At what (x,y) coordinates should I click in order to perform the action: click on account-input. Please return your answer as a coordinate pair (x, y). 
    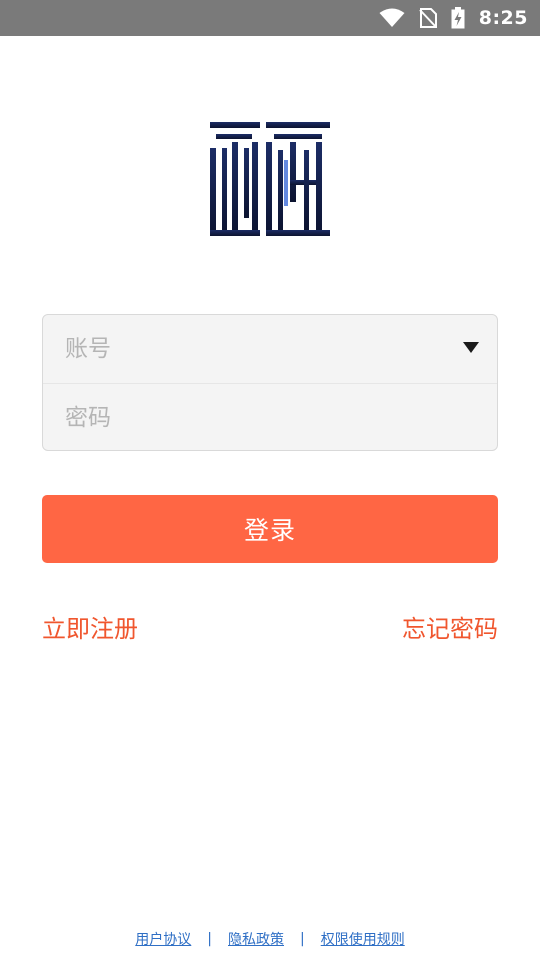
    Looking at the image, I should click on (270, 349).